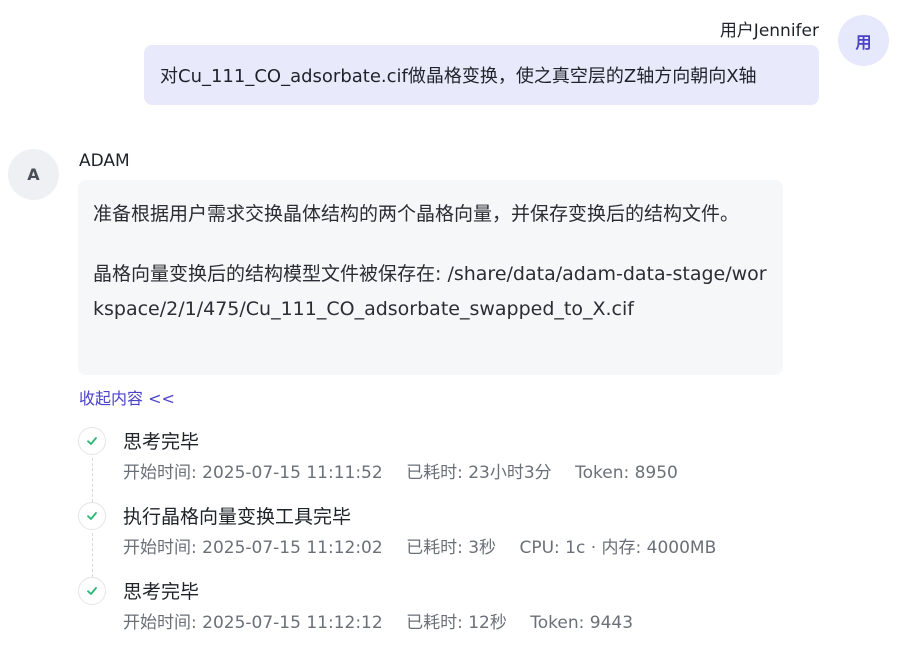  I want to click on step-start-time: 开始时间: 2025-07-15 11:12:12, so click(253, 623).